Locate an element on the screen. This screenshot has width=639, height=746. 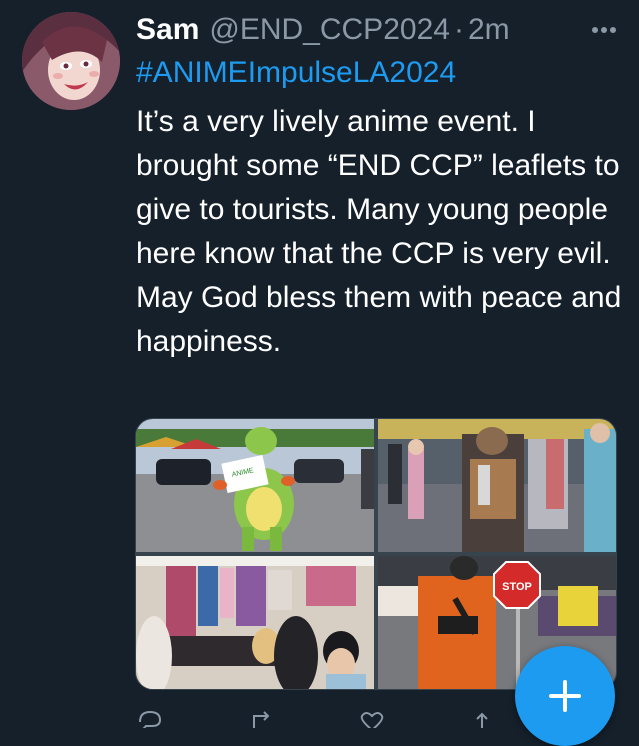
share-icon is located at coordinates (482, 720).